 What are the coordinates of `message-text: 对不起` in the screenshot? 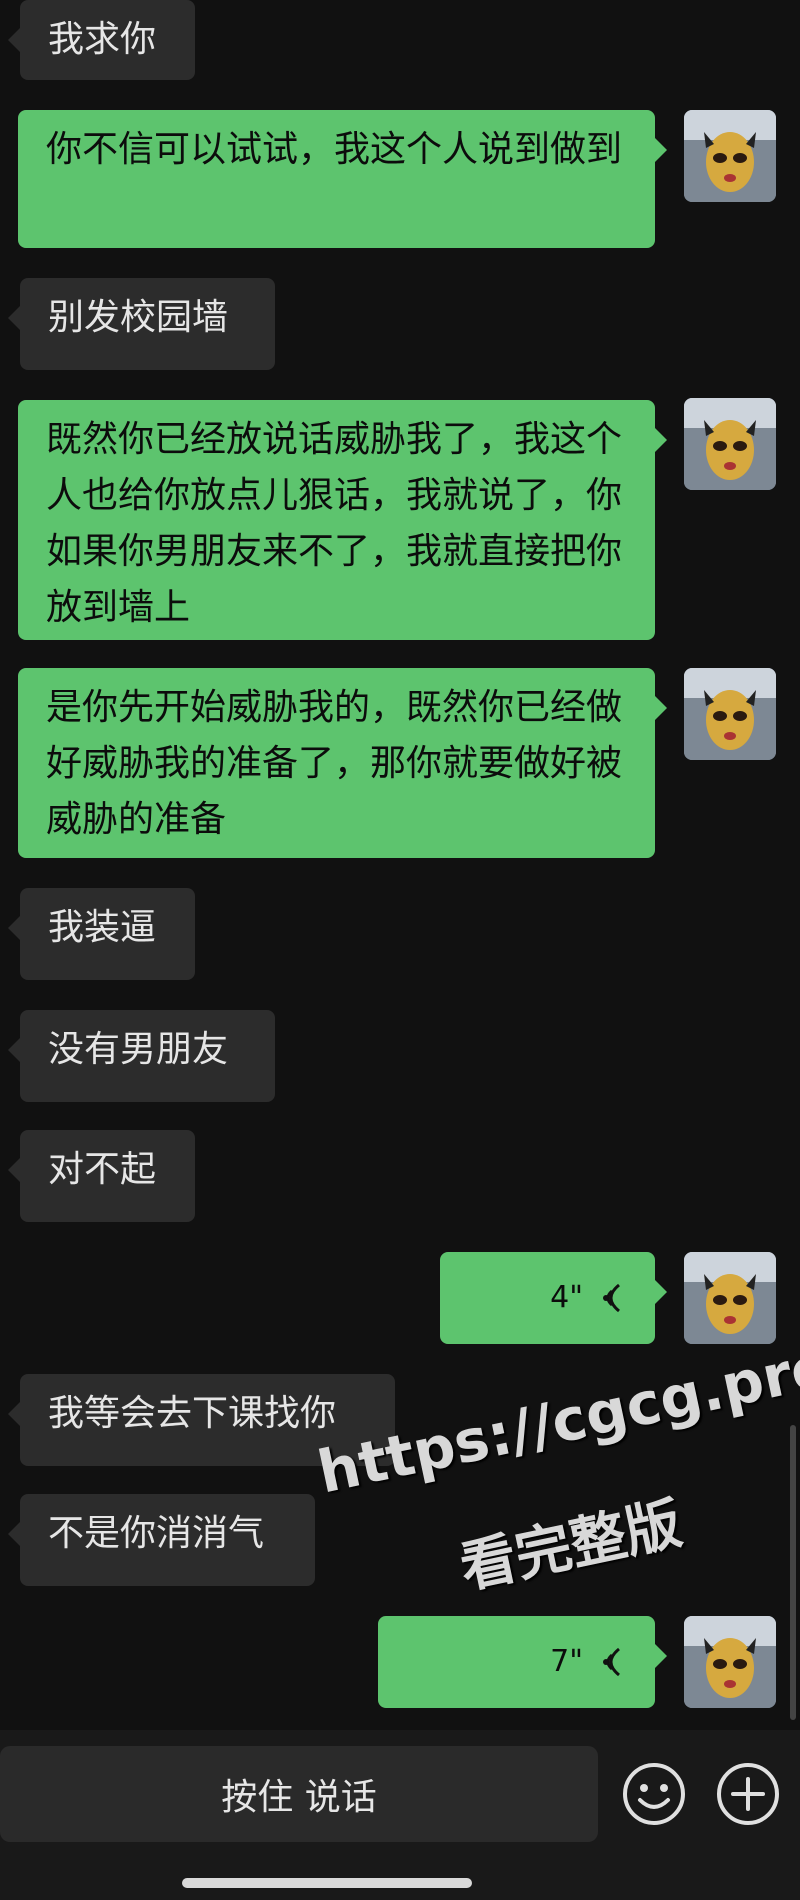 It's located at (102, 1169).